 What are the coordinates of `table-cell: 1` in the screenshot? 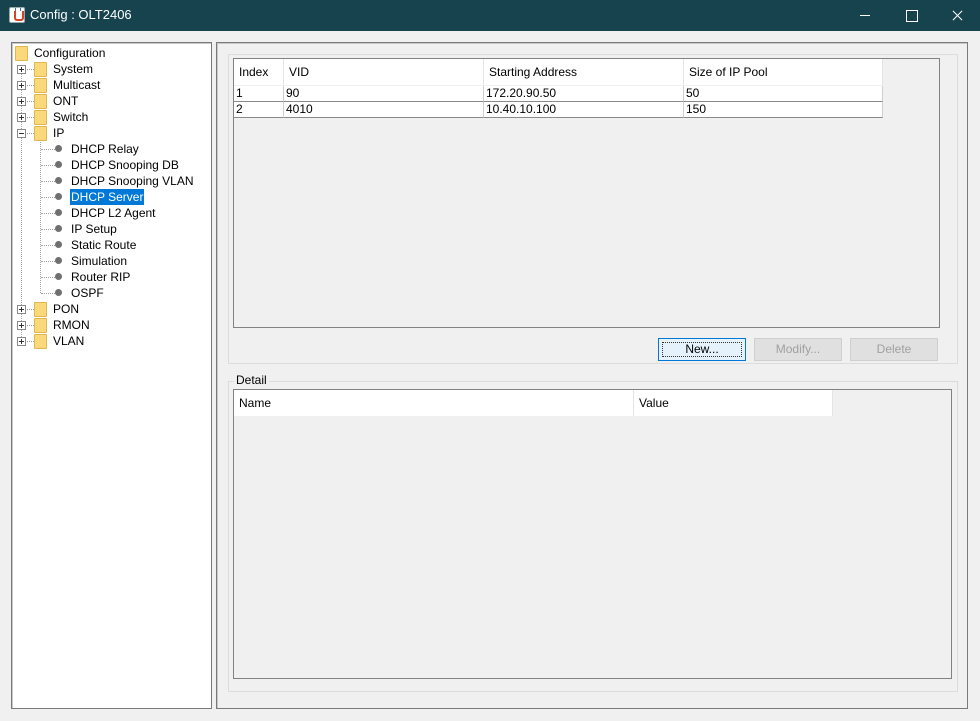 It's located at (259, 94).